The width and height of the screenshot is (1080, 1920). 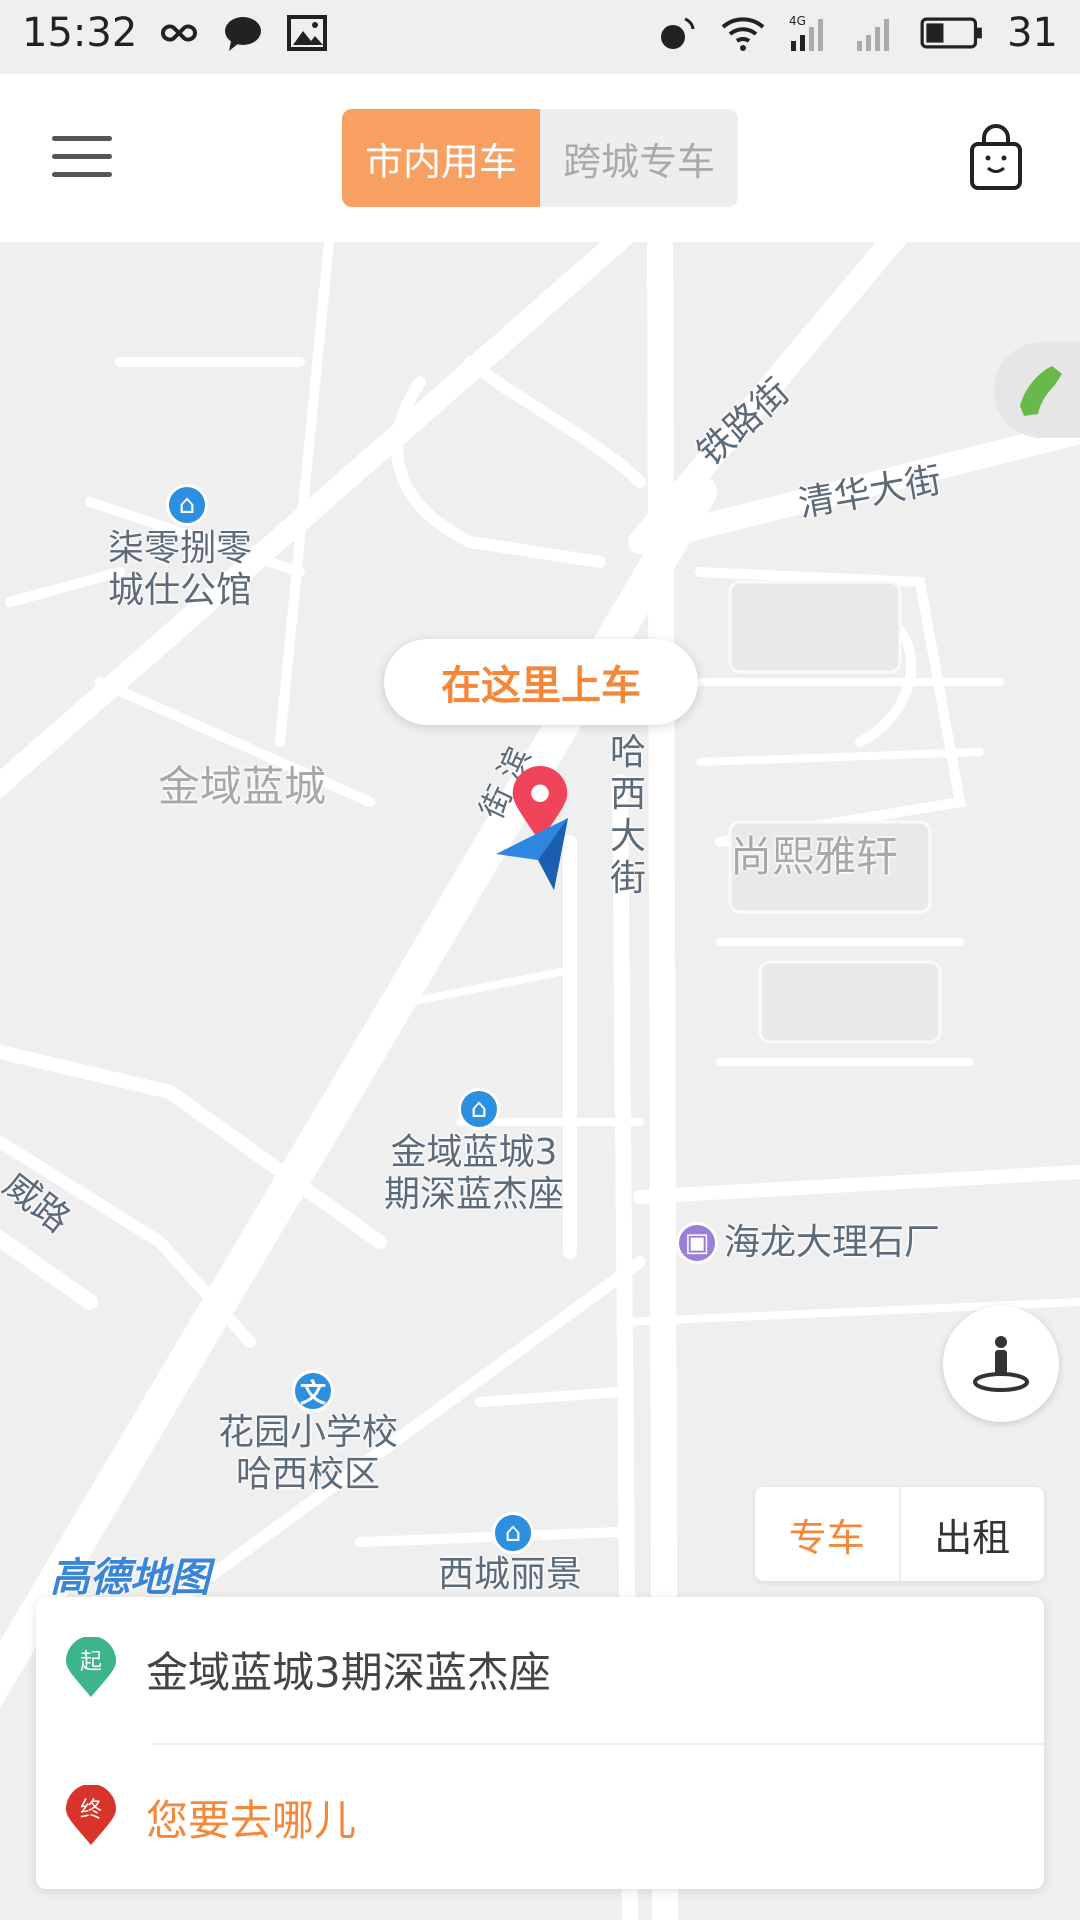 I want to click on locate-me-button, so click(x=1001, y=1364).